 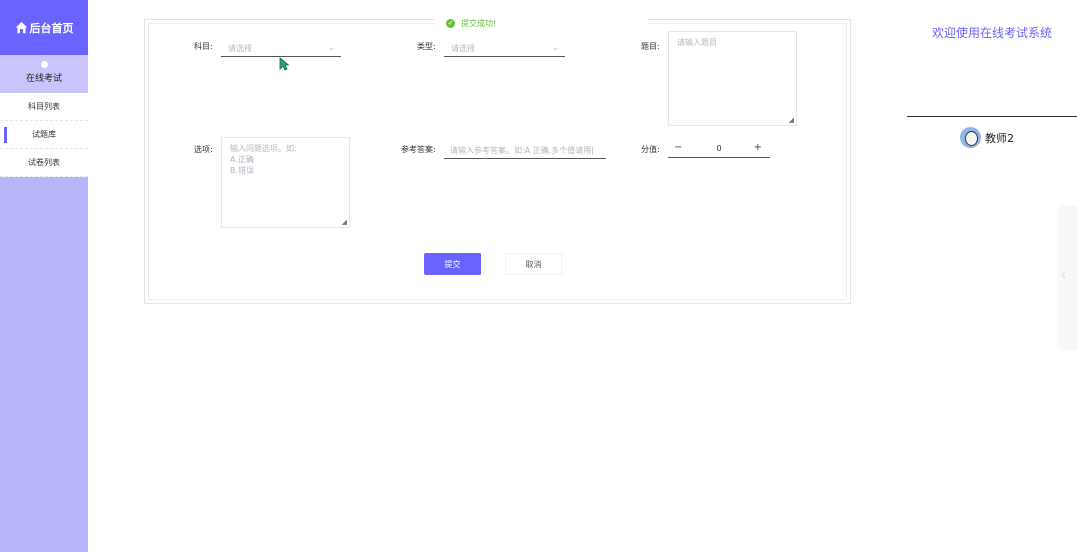 I want to click on question-placeholder: 请输入题目, so click(x=697, y=42).